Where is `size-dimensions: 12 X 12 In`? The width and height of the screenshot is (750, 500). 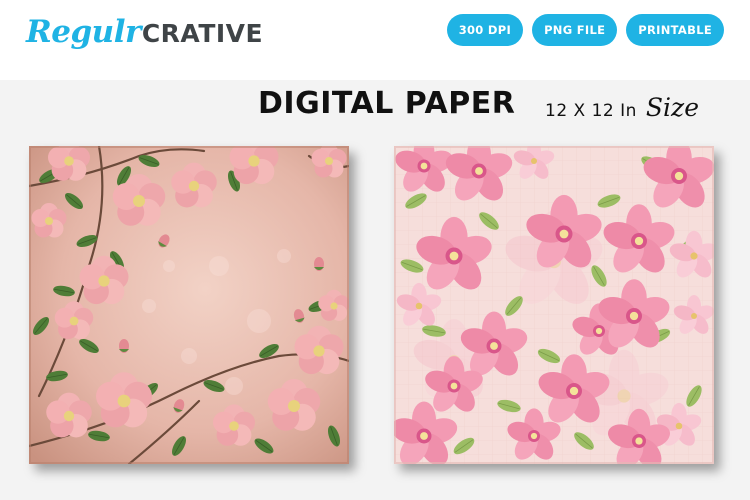
size-dimensions: 12 X 12 In is located at coordinates (591, 111).